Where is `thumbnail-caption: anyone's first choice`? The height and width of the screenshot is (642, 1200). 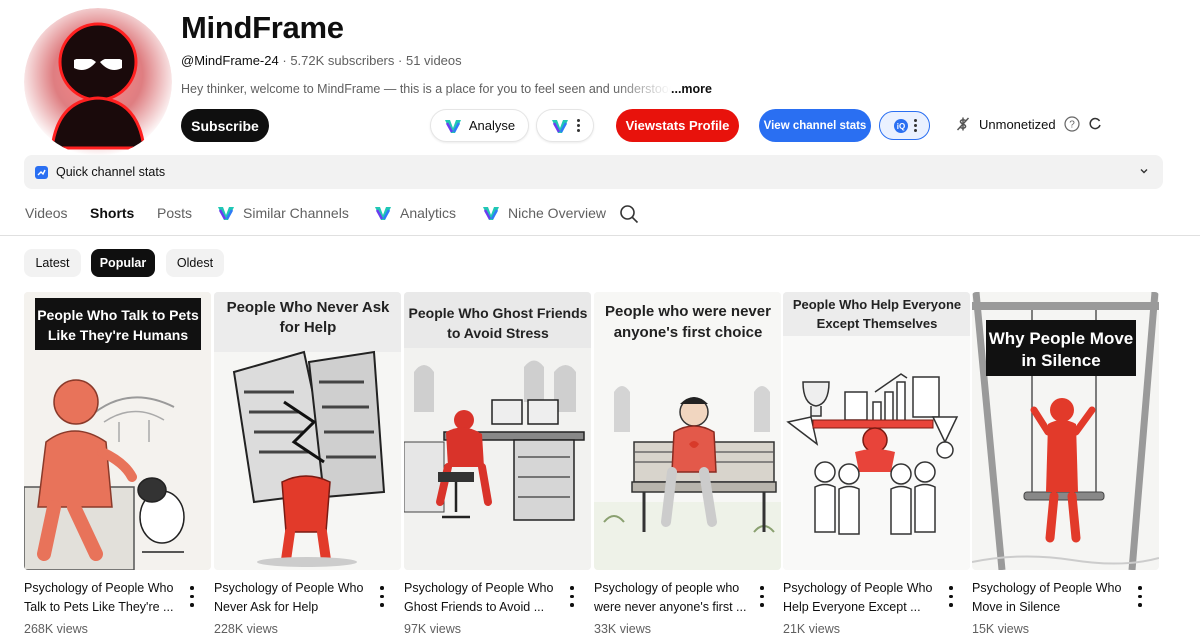 thumbnail-caption: anyone's first choice is located at coordinates (688, 332).